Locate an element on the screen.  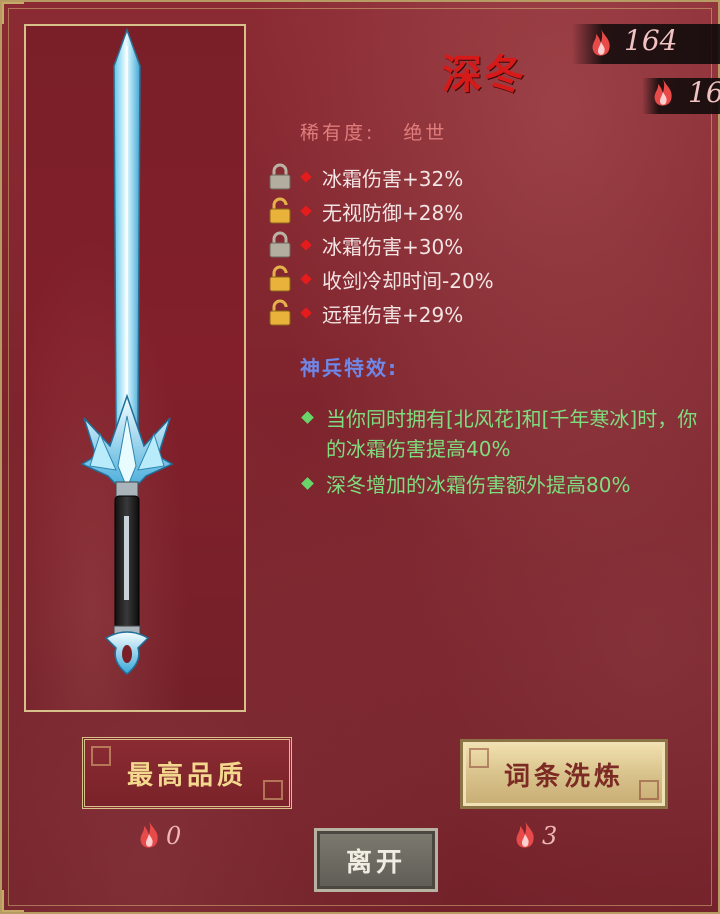
ice-sword-icon is located at coordinates (127, 351).